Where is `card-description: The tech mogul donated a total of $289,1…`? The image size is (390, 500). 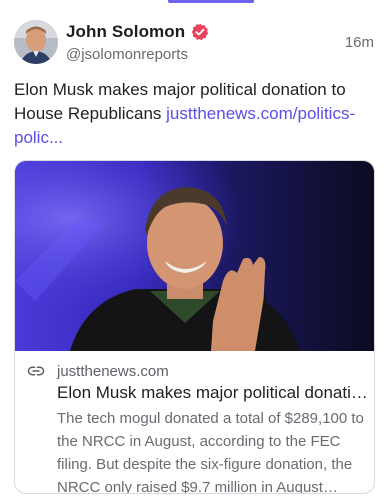
card-description: The tech mogul donated a total of $289,1… is located at coordinates (210, 452).